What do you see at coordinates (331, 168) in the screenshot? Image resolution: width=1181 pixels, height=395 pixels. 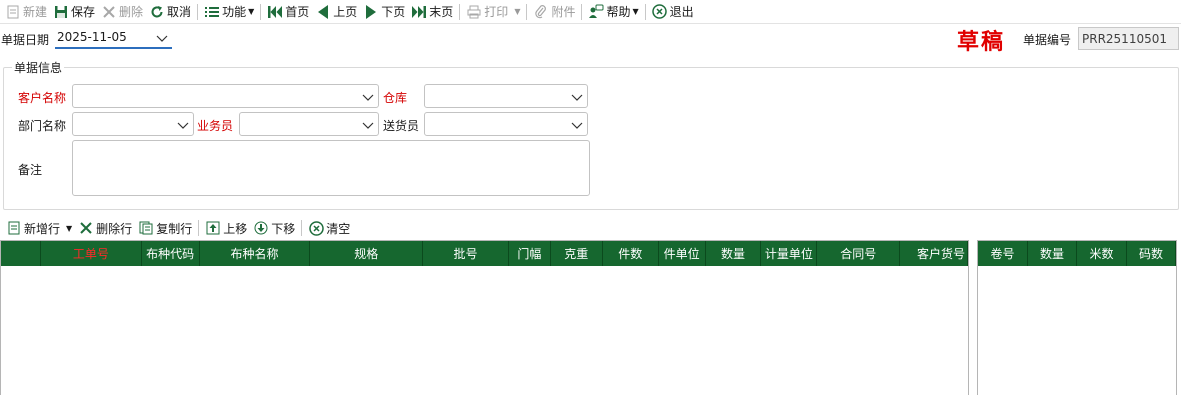 I see `remark-textarea` at bounding box center [331, 168].